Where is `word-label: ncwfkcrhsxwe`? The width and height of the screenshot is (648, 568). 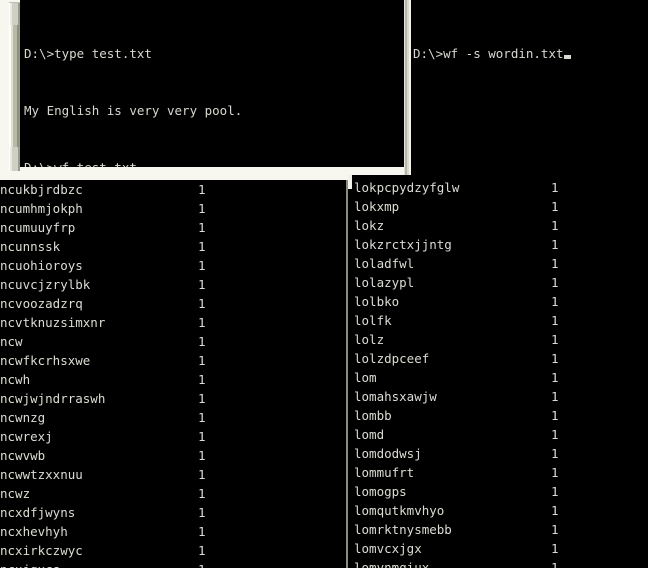 word-label: ncwfkcrhsxwe is located at coordinates (45, 360).